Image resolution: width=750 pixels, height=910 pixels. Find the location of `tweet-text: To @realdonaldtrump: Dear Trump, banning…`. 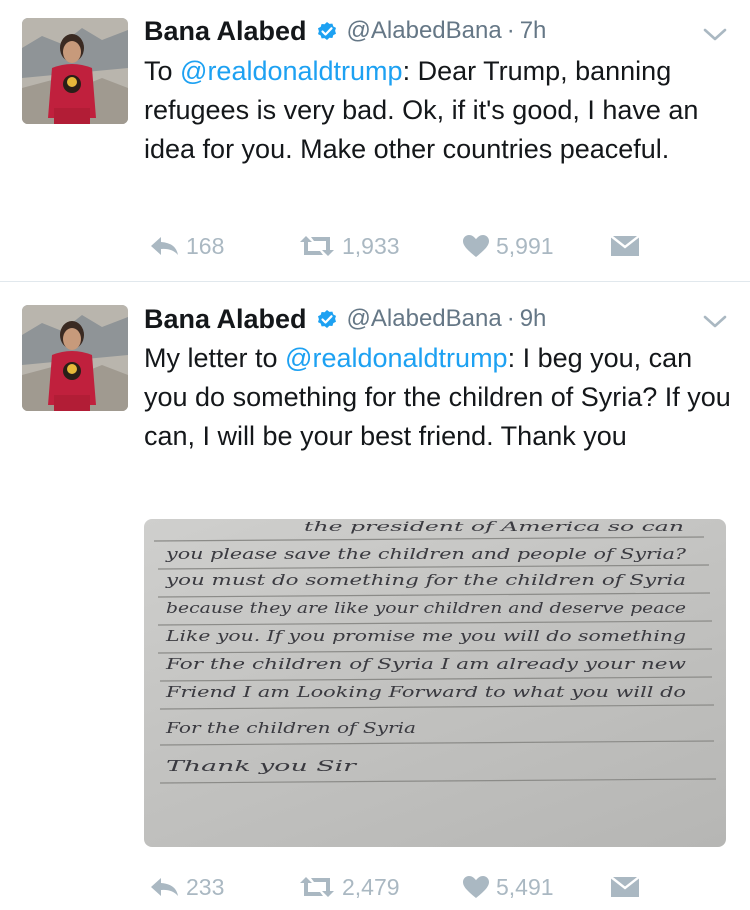

tweet-text: To @realdonaldtrump: Dear Trump, banning… is located at coordinates (439, 110).